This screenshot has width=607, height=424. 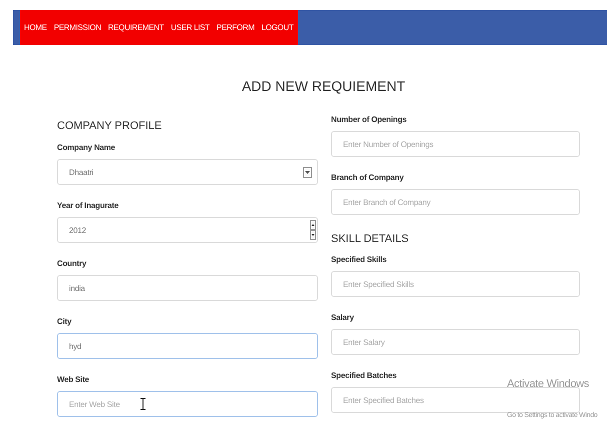 What do you see at coordinates (187, 172) in the screenshot?
I see `dropdown: Dhaatri` at bounding box center [187, 172].